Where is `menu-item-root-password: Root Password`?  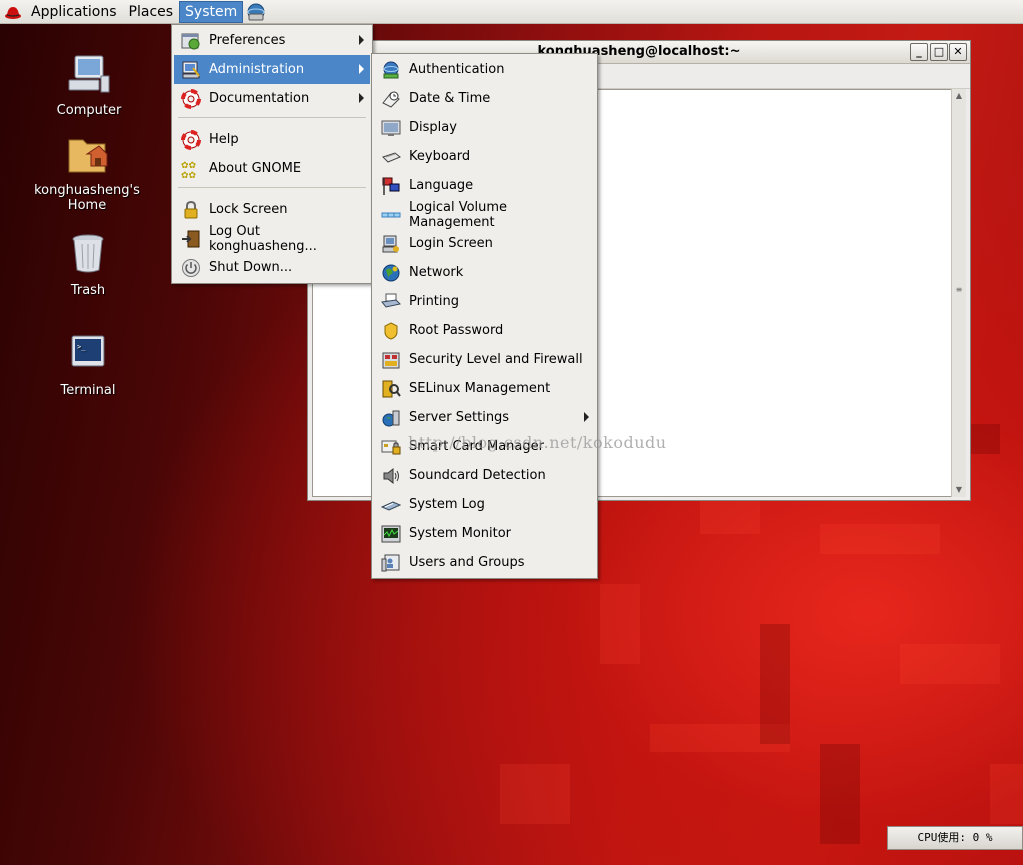
menu-item-root-password: Root Password is located at coordinates (484, 330).